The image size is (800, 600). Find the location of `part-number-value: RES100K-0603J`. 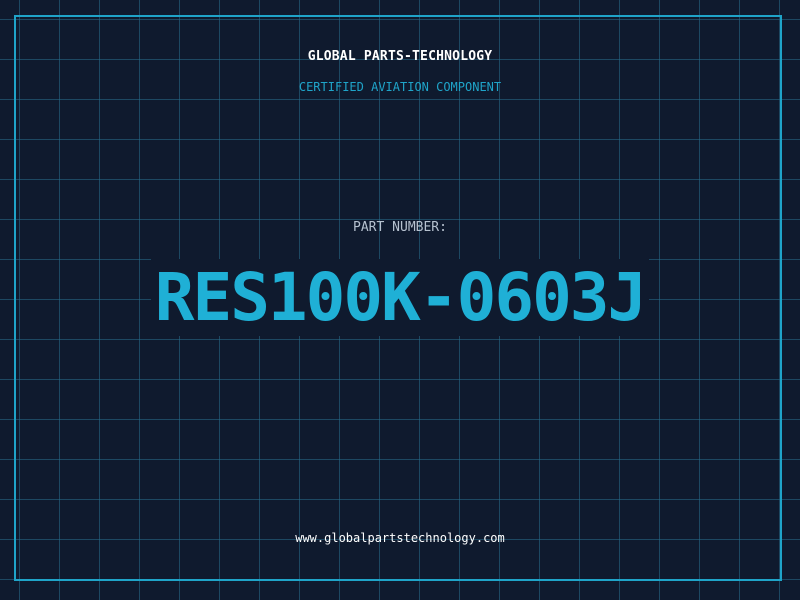

part-number-value: RES100K-0603J is located at coordinates (400, 297).